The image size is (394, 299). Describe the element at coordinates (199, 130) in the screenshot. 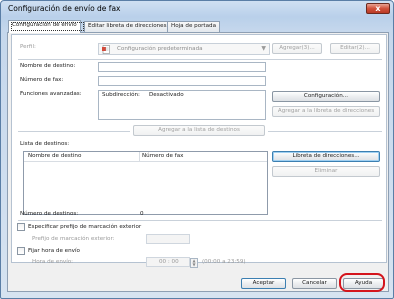

I see `add-to-destination-list-button: Agregar a la lista de destinos` at that location.